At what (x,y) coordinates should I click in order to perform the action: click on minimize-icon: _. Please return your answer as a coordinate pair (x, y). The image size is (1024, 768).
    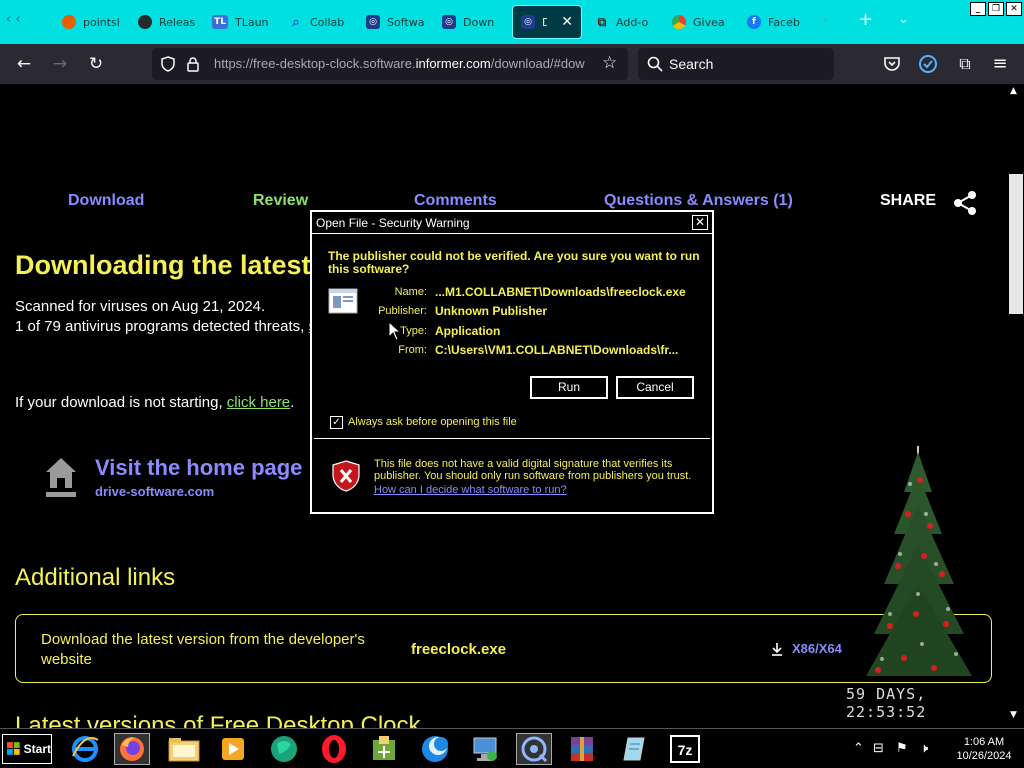
    Looking at the image, I should click on (978, 9).